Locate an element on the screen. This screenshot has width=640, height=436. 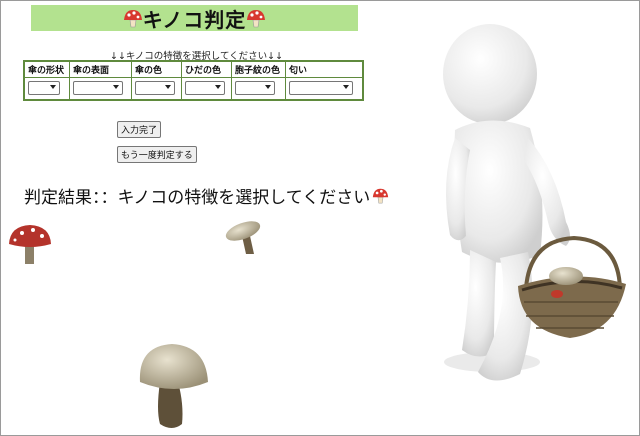
red-mushroom-illustration is located at coordinates (30, 244).